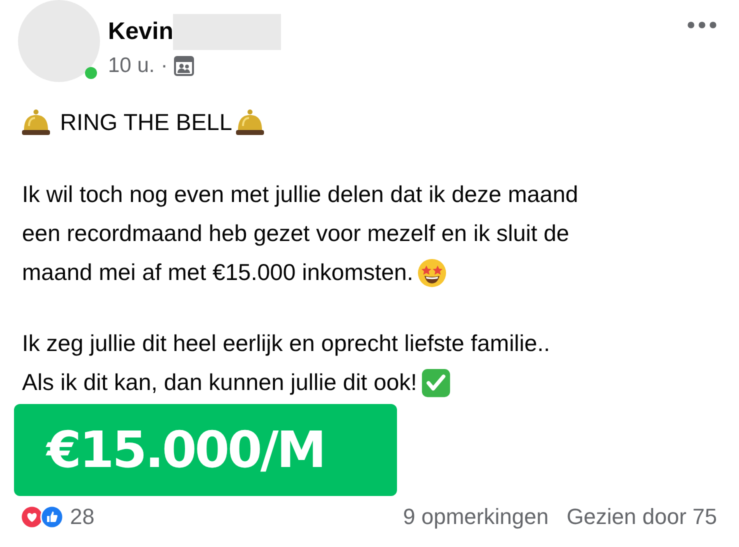 The width and height of the screenshot is (739, 547). Describe the element at coordinates (220, 382) in the screenshot. I see `post-text: Als ik dit kan, dan kunnen jullie dit ook!` at that location.